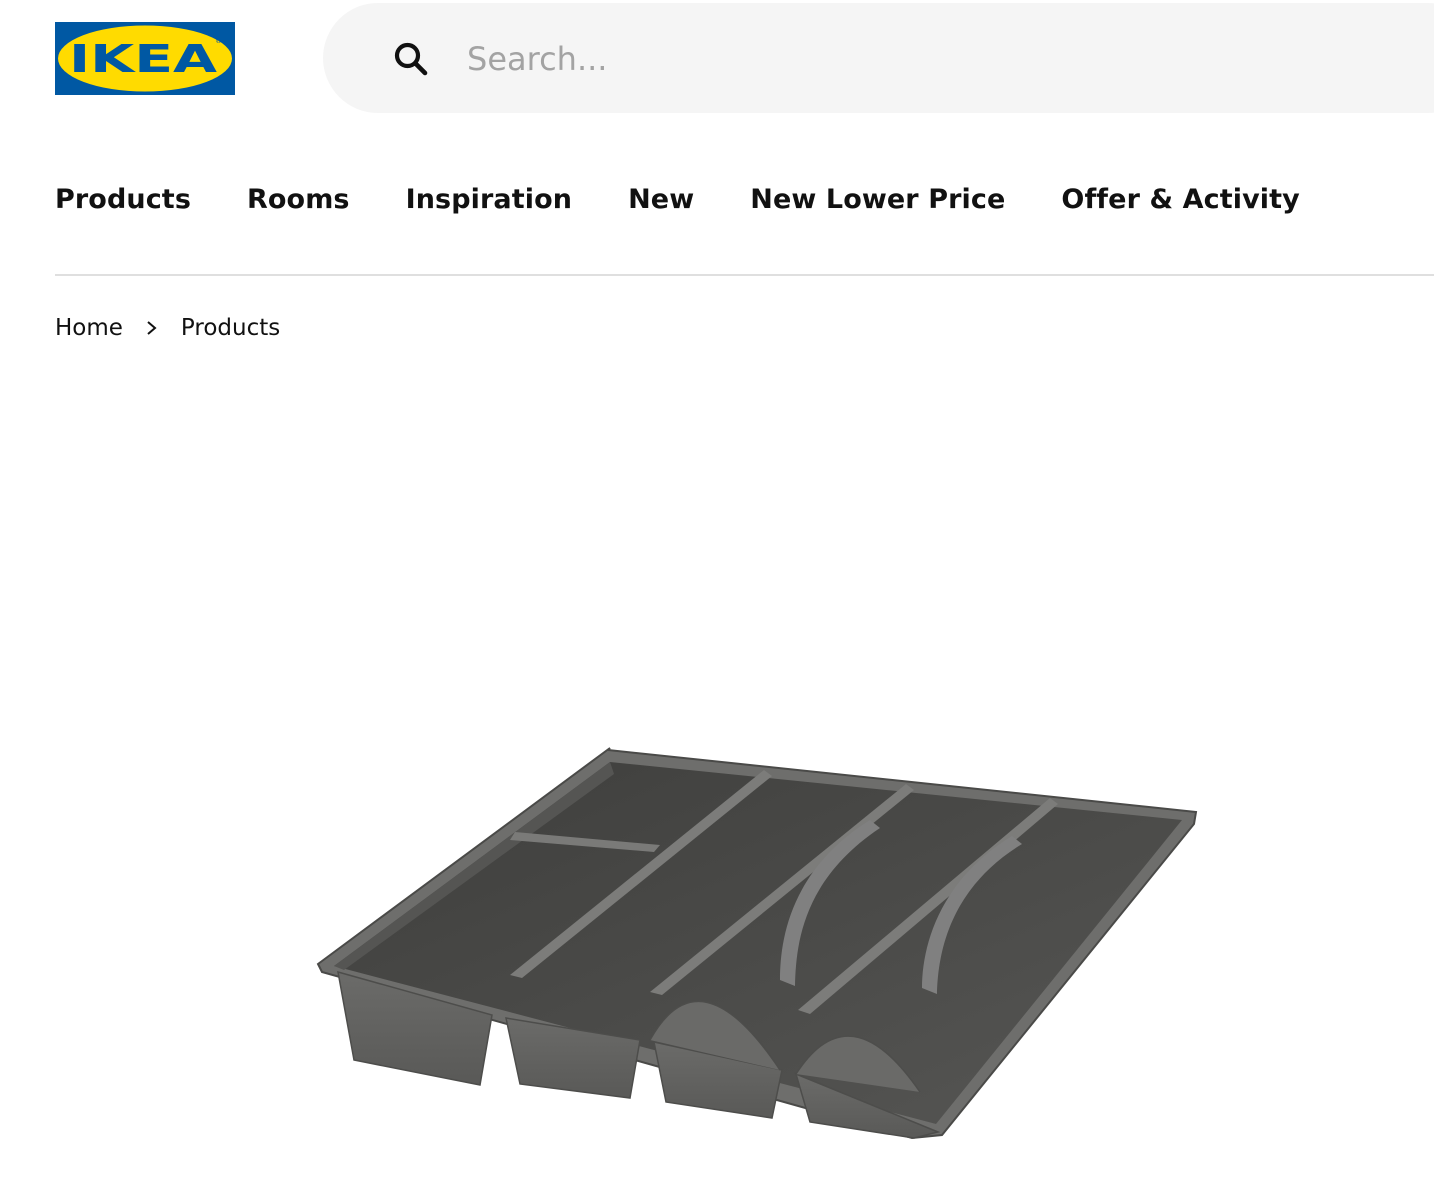  What do you see at coordinates (917, 59) in the screenshot?
I see `search-input` at bounding box center [917, 59].